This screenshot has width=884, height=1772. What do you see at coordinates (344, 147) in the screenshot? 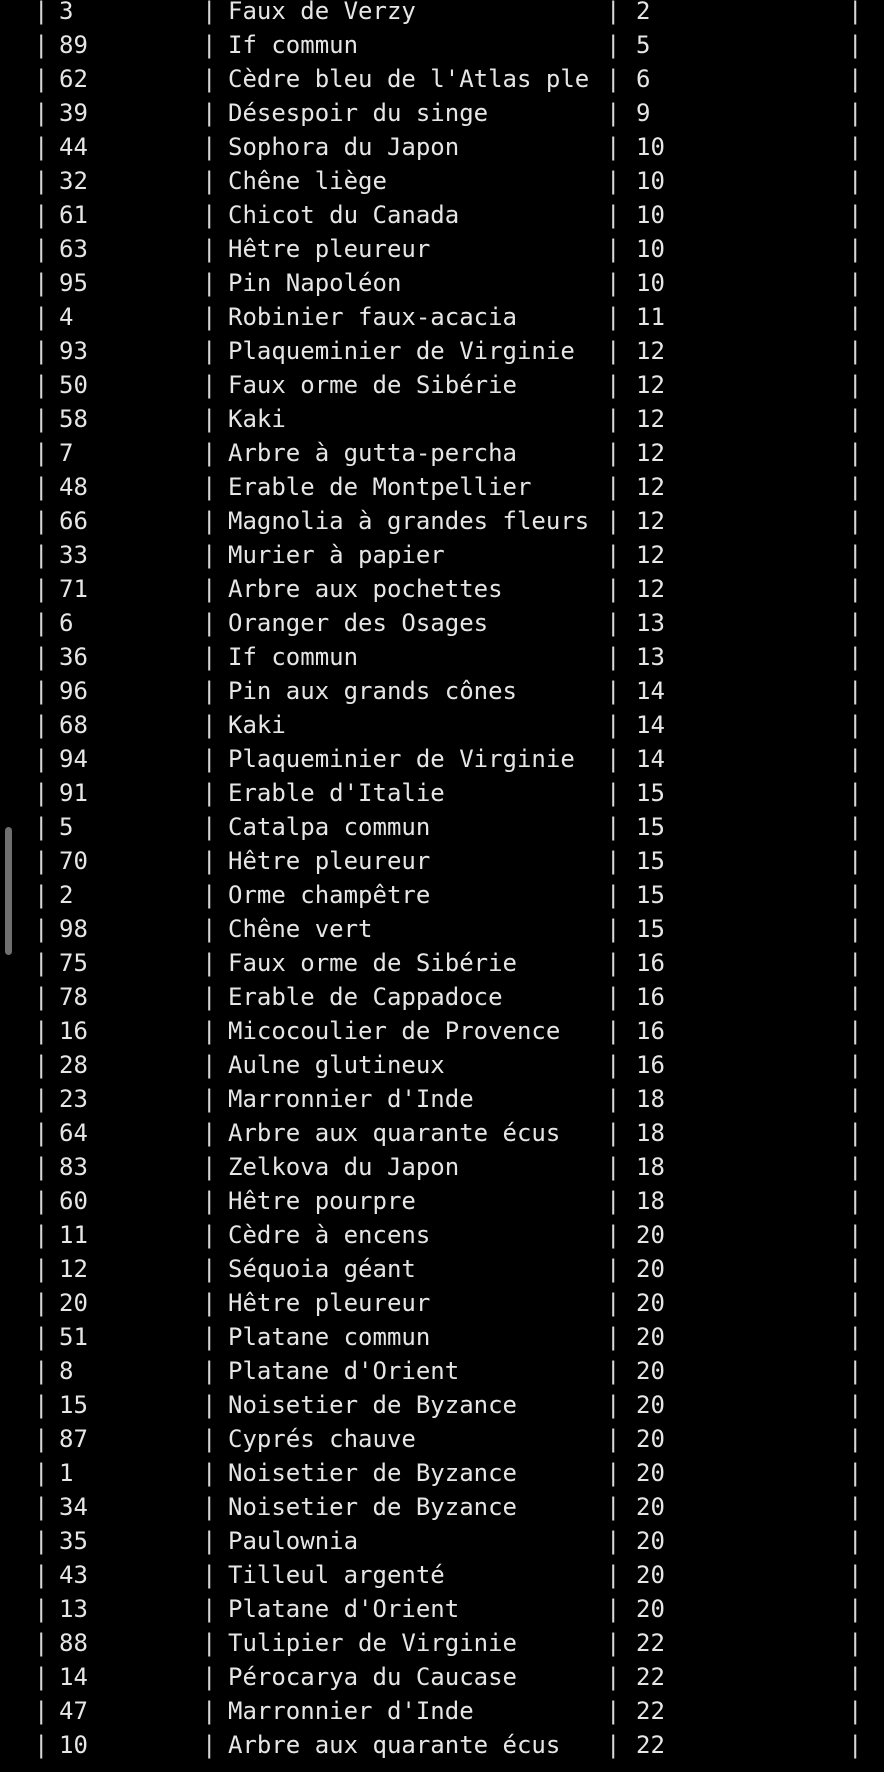
I see `tree-name-cell: Sophora du Japon` at bounding box center [344, 147].